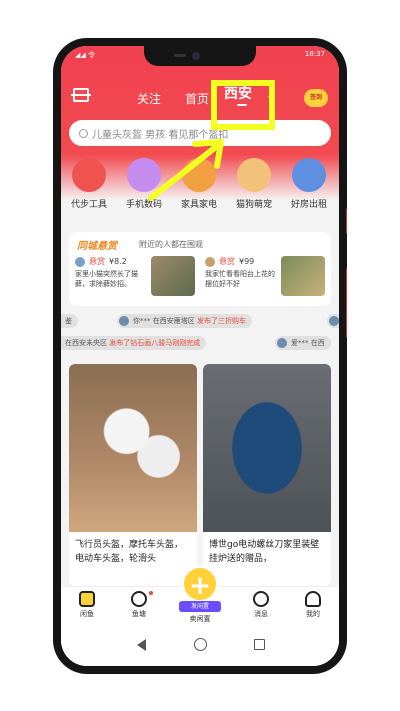 Image resolution: width=400 pixels, height=711 pixels. Describe the element at coordinates (144, 175) in the screenshot. I see `phone-icon` at that location.